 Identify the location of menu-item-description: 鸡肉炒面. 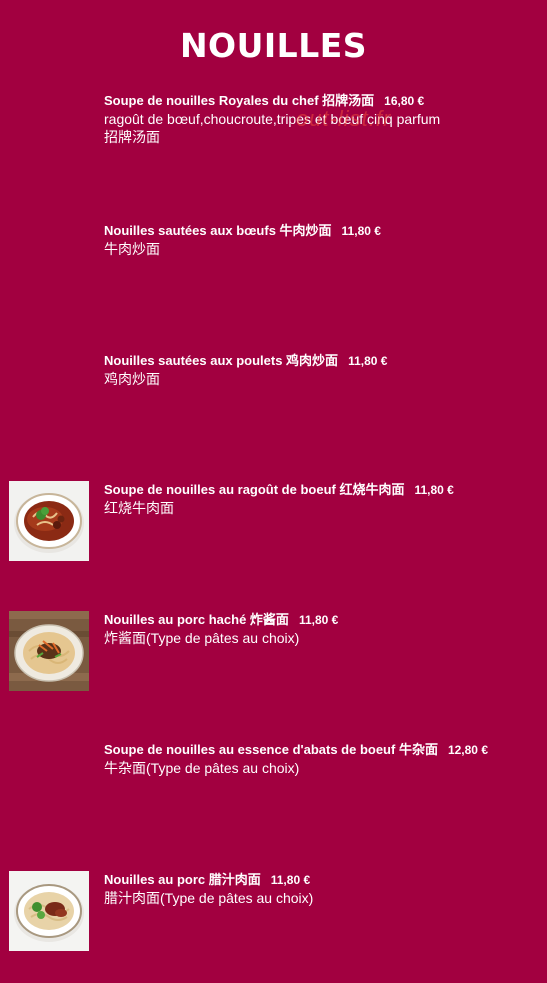
(132, 379).